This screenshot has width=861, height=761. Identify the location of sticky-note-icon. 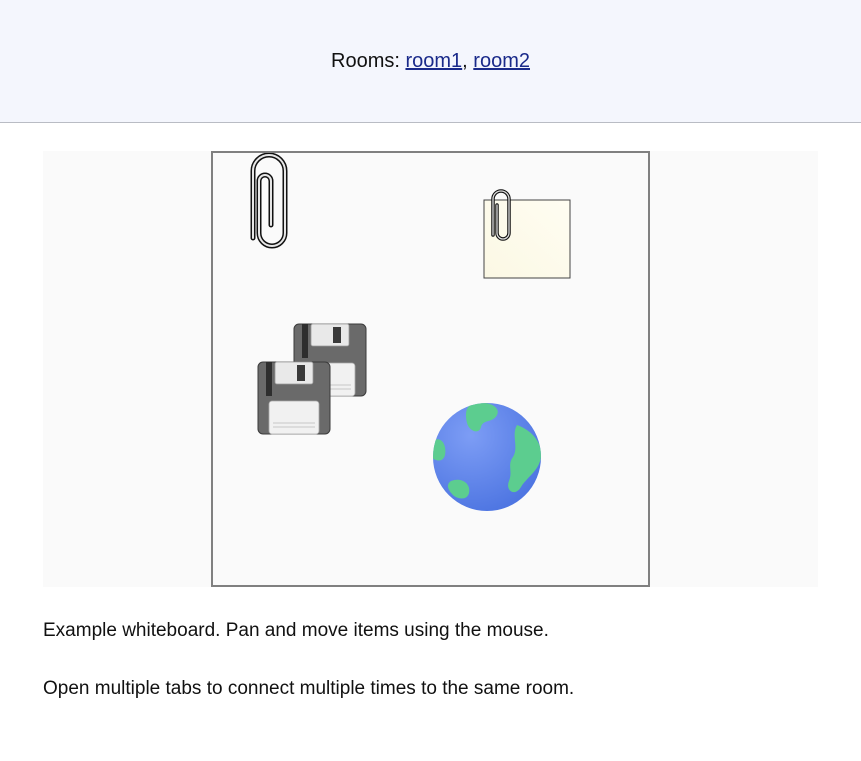
(528, 237).